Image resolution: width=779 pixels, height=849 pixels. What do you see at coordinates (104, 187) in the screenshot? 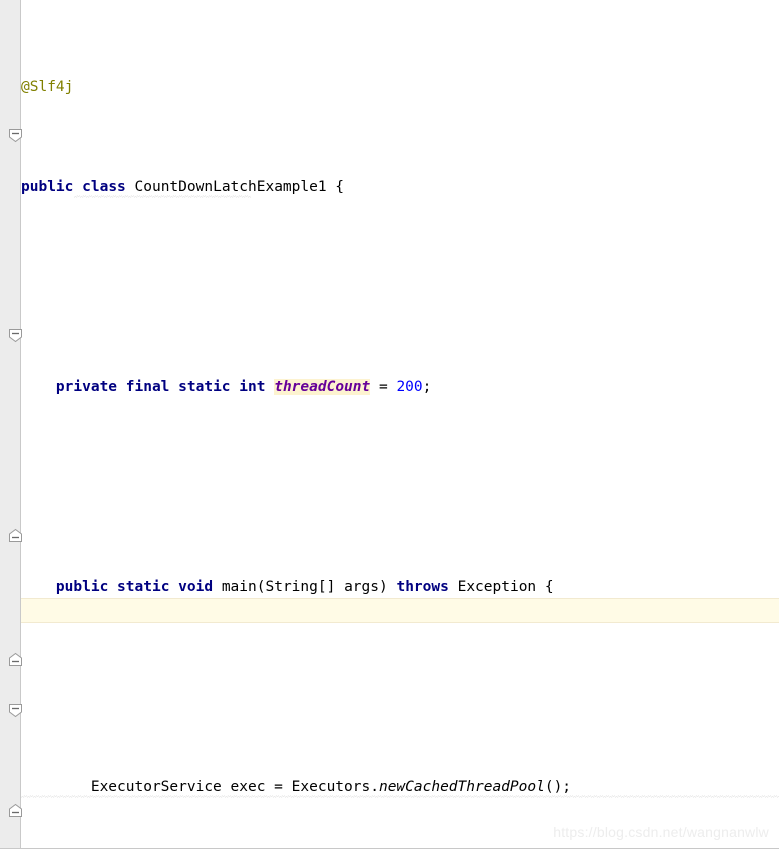
I see `token-keyword-class: class` at bounding box center [104, 187].